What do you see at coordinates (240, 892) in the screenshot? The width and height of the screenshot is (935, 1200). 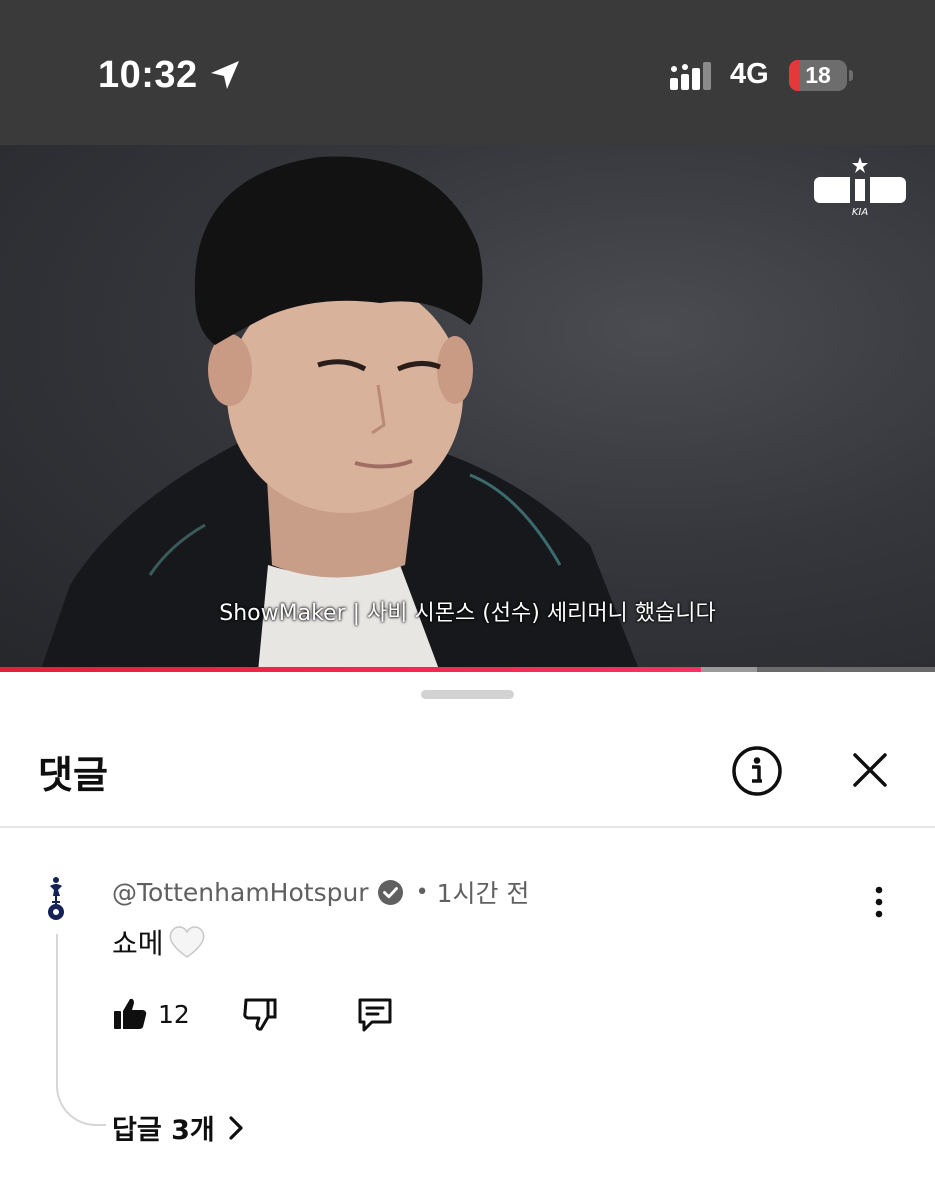 I see `comment-author: @TottenhamHotspur` at bounding box center [240, 892].